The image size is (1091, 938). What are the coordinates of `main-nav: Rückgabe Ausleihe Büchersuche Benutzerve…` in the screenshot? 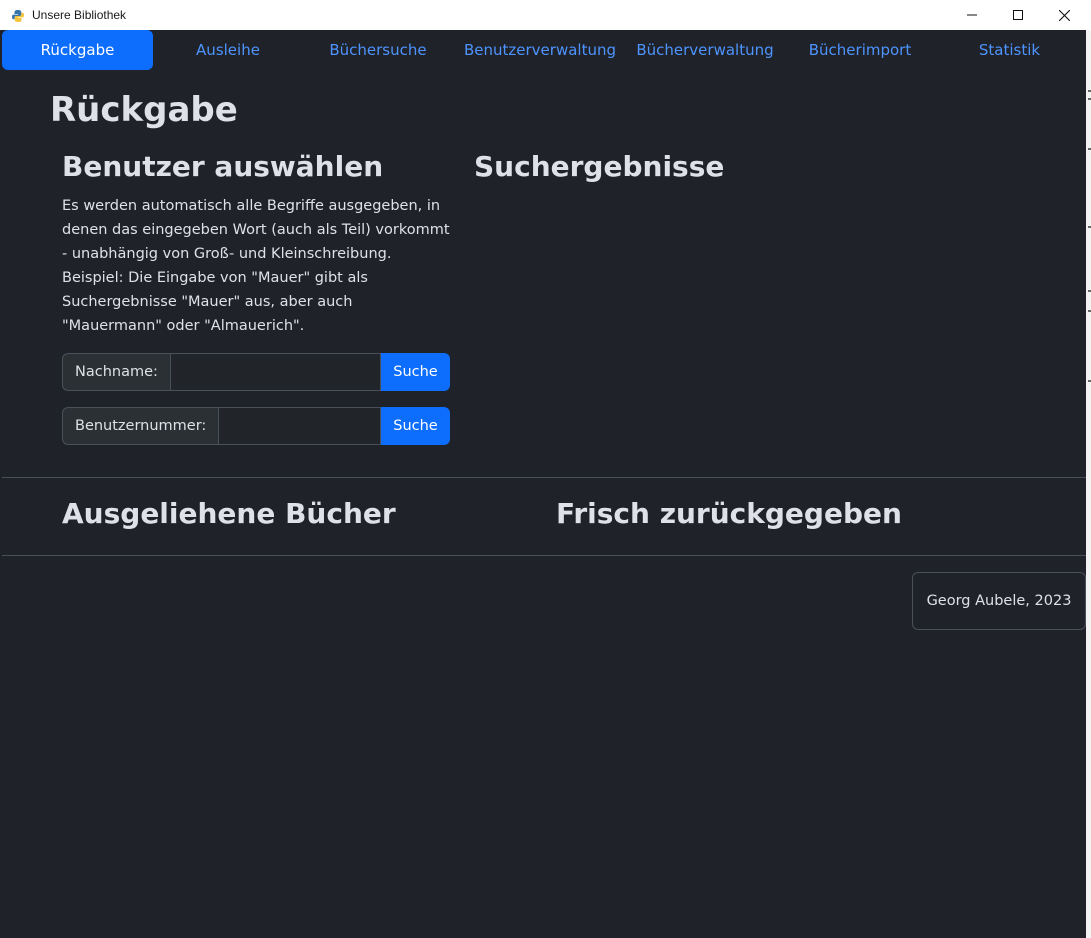 It's located at (544, 50).